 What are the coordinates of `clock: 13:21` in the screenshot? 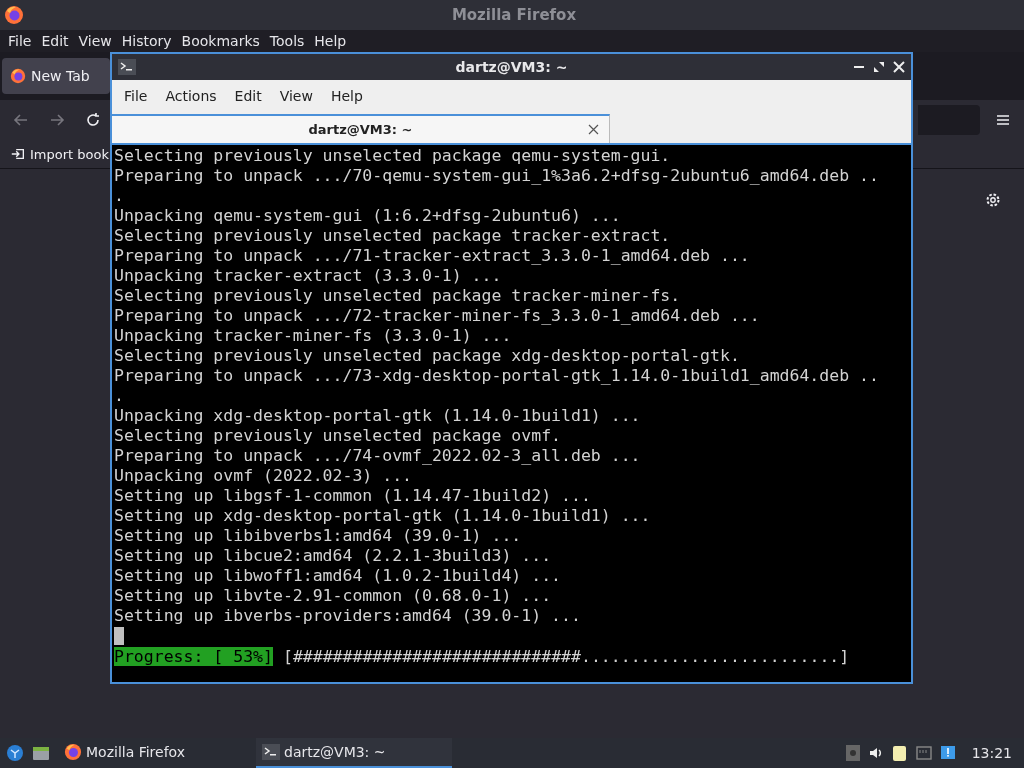 It's located at (991, 753).